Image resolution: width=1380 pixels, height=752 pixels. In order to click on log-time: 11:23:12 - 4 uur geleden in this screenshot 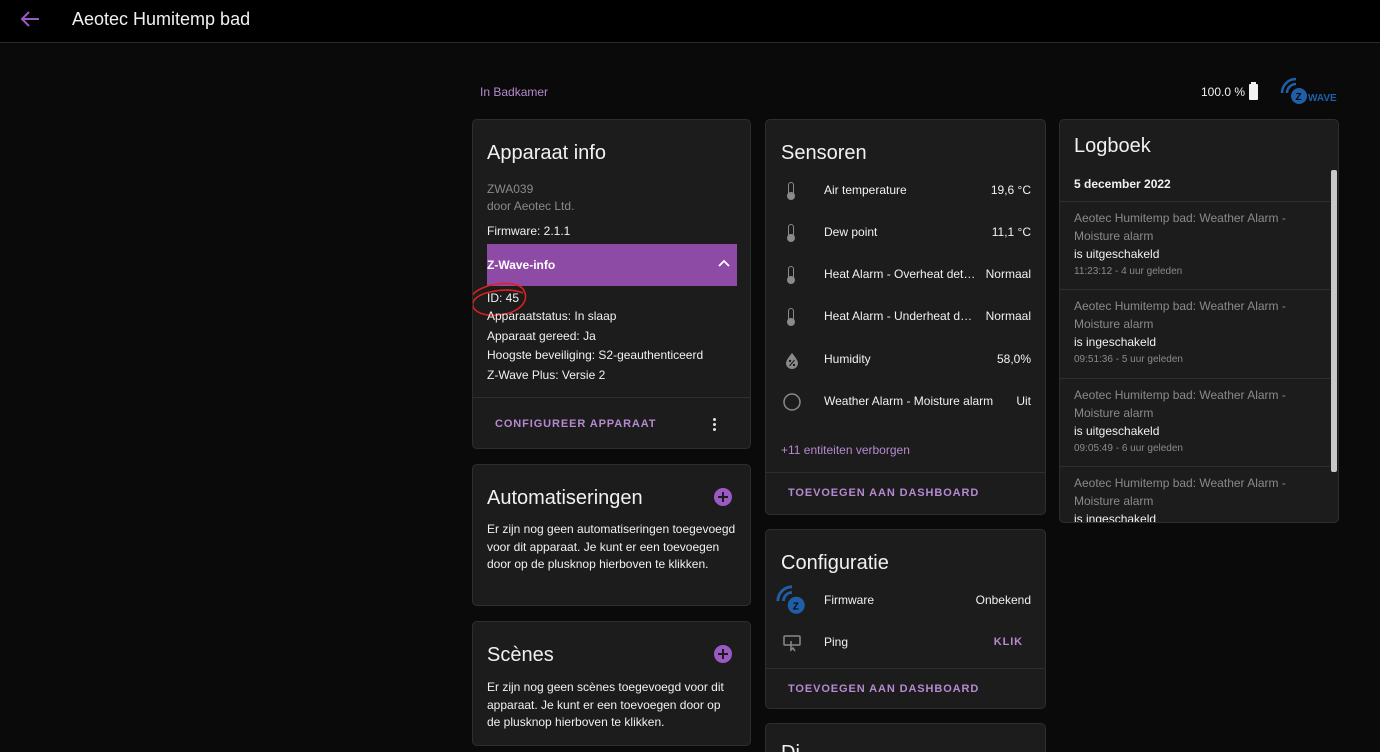, I will do `click(1128, 271)`.